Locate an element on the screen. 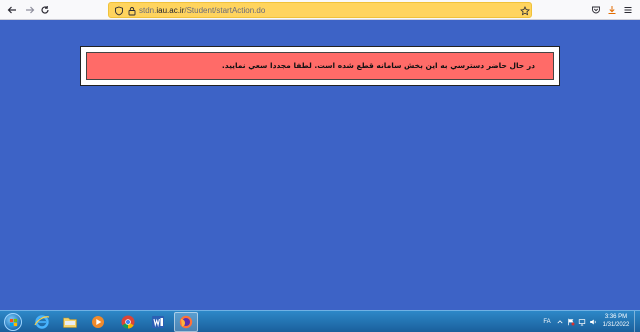 This screenshot has width=640, height=332. taskbar-file-explorer is located at coordinates (70, 322).